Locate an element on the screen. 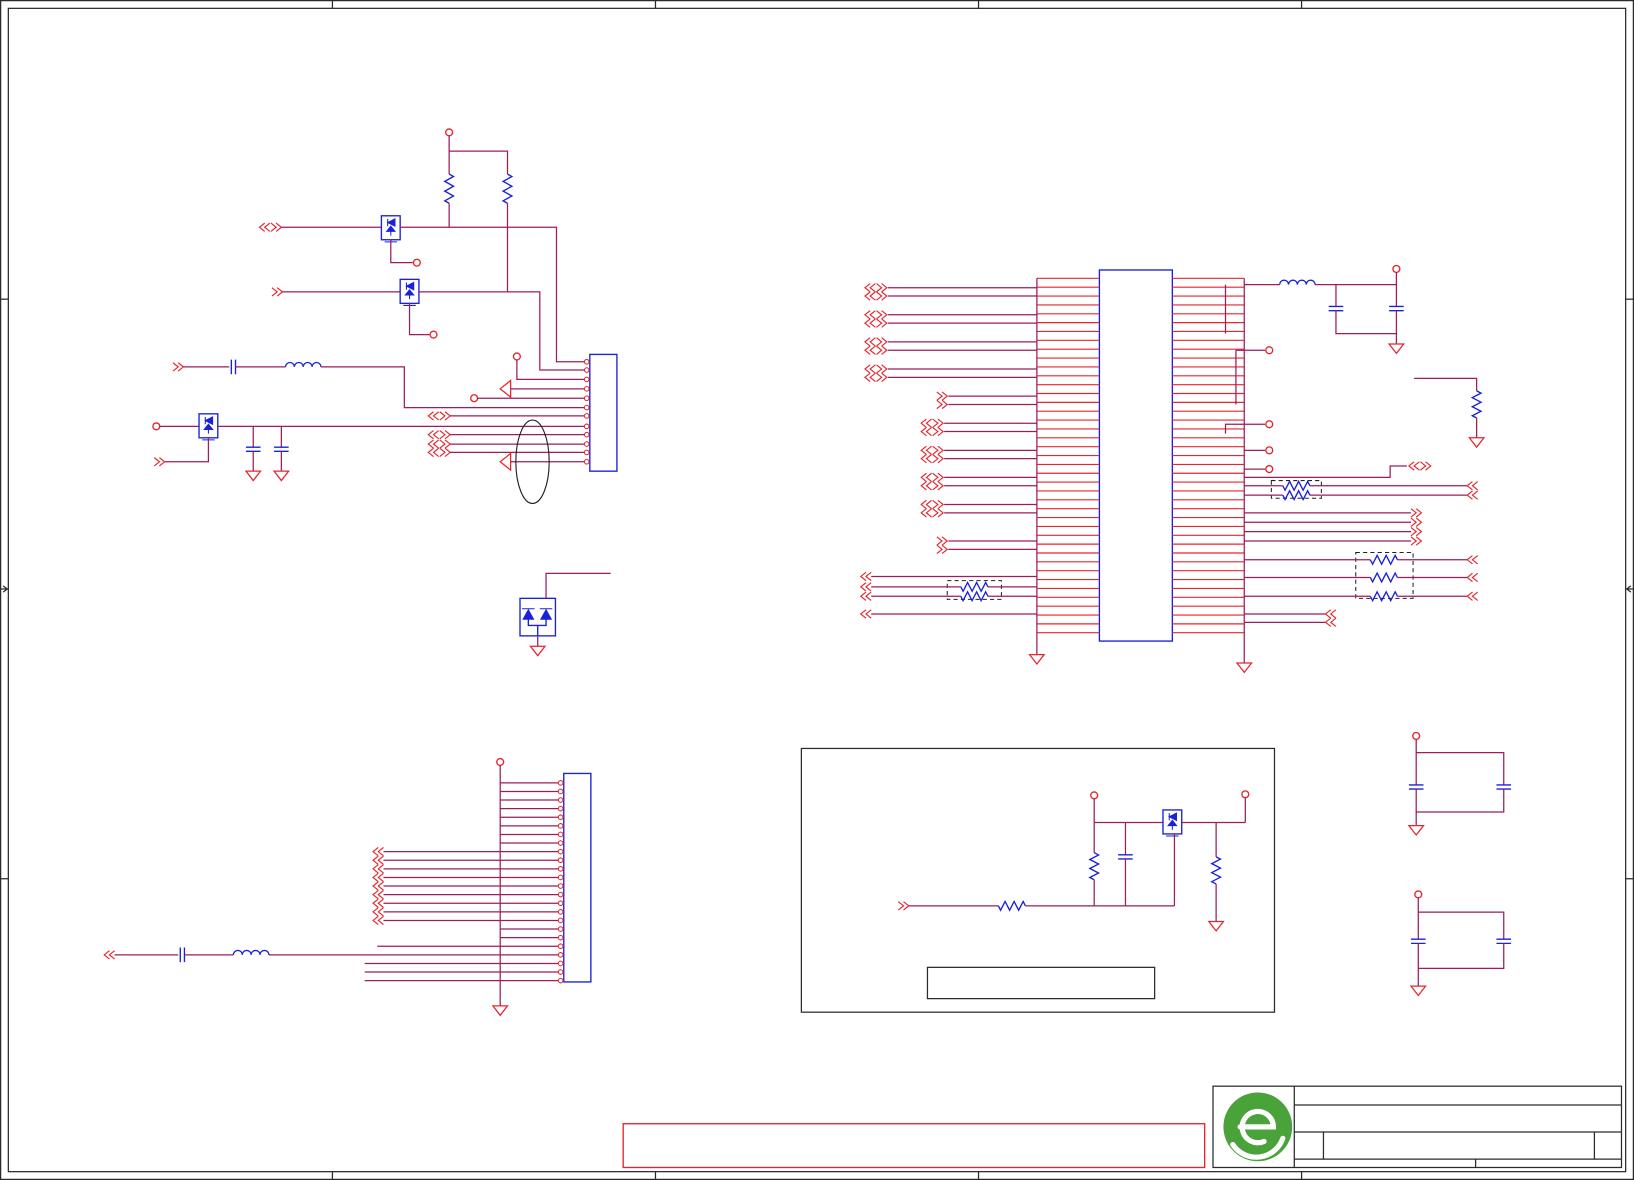  notes is located at coordinates (914, 1146).